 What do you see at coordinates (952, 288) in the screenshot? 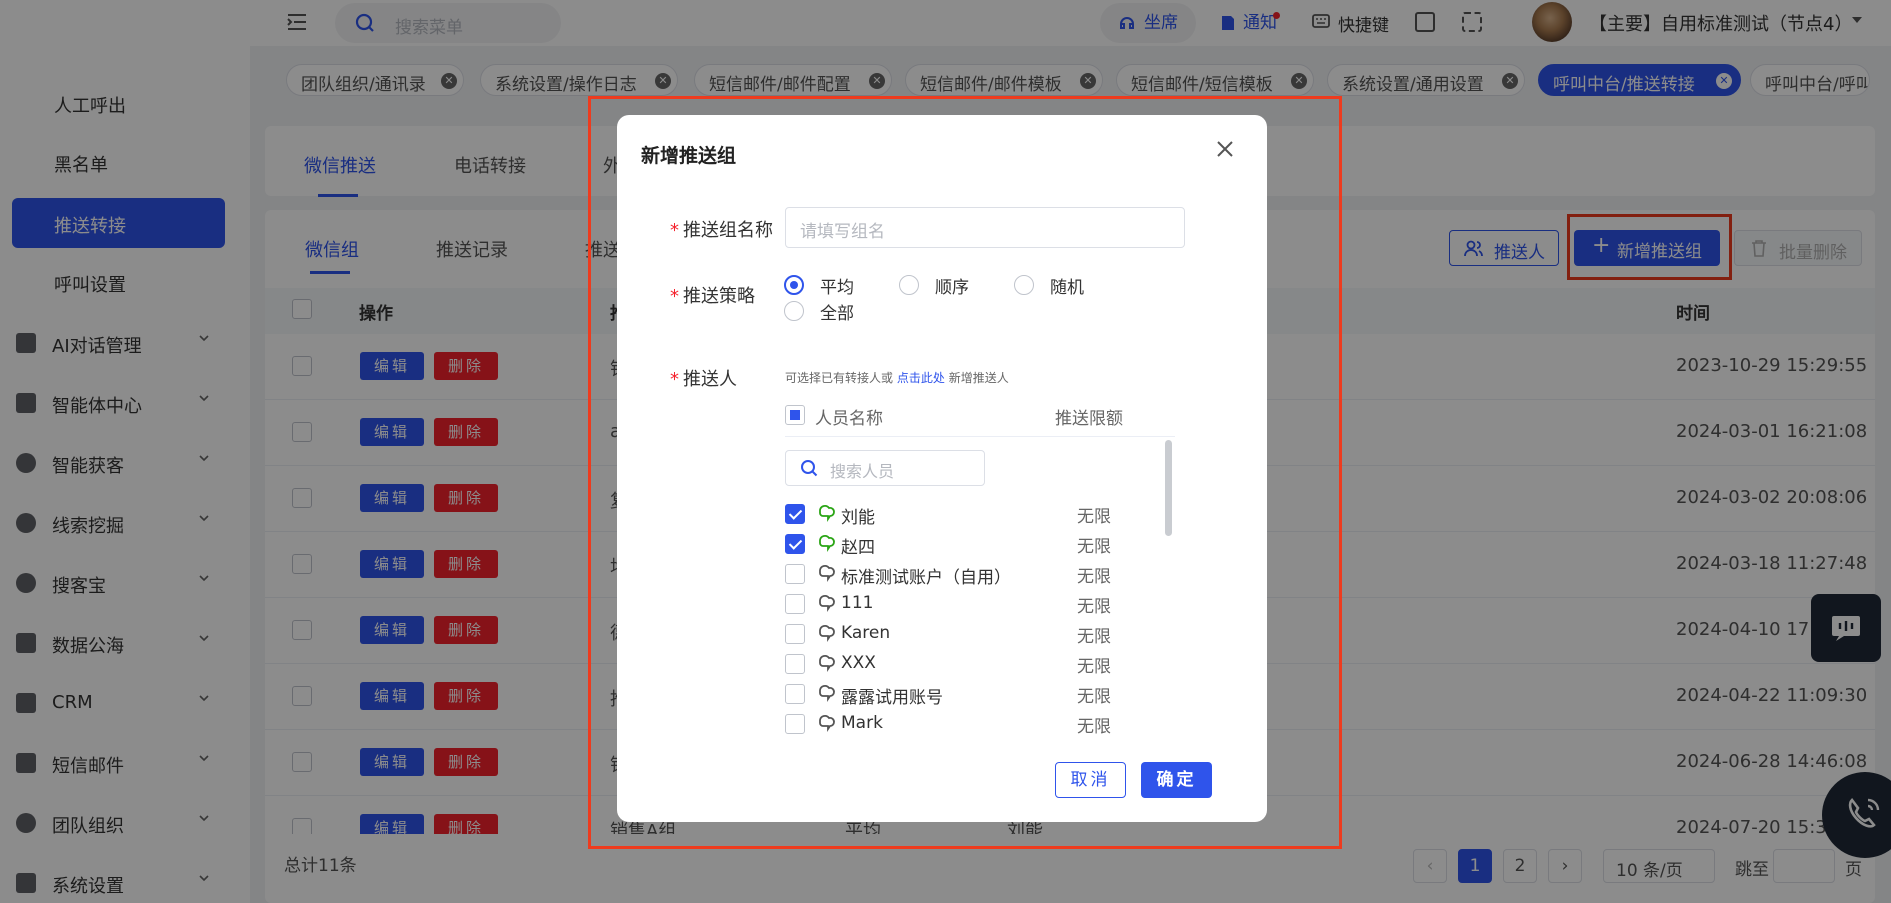
I see `radio-label-sequence: 顺序` at bounding box center [952, 288].